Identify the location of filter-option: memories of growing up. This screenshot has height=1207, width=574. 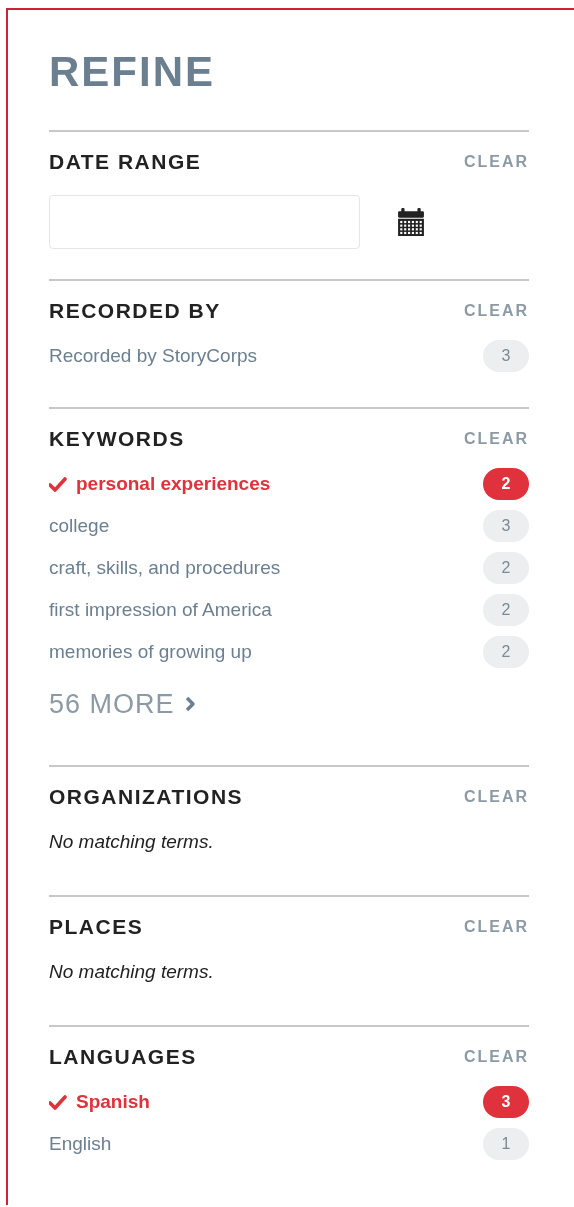
(150, 652).